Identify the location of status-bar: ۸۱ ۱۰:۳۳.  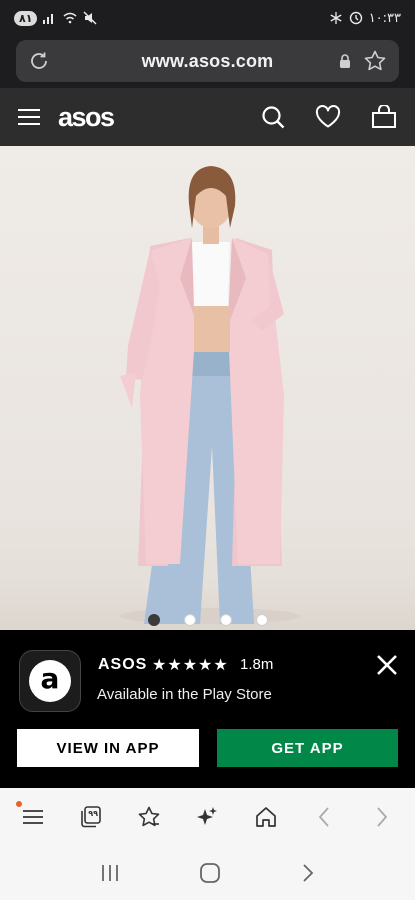
(207, 18).